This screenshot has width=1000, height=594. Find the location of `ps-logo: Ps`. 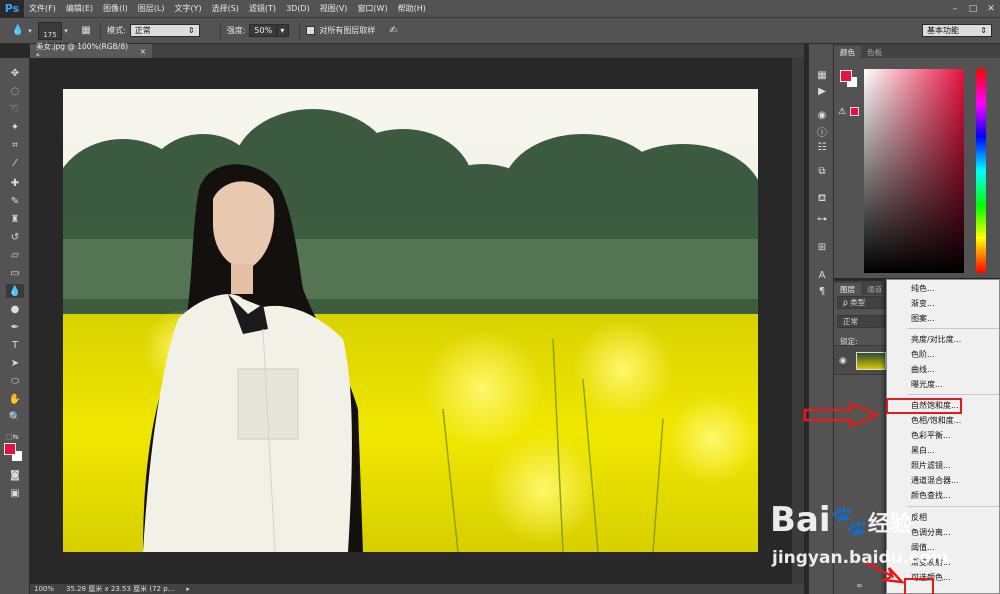

ps-logo: Ps is located at coordinates (12, 9).